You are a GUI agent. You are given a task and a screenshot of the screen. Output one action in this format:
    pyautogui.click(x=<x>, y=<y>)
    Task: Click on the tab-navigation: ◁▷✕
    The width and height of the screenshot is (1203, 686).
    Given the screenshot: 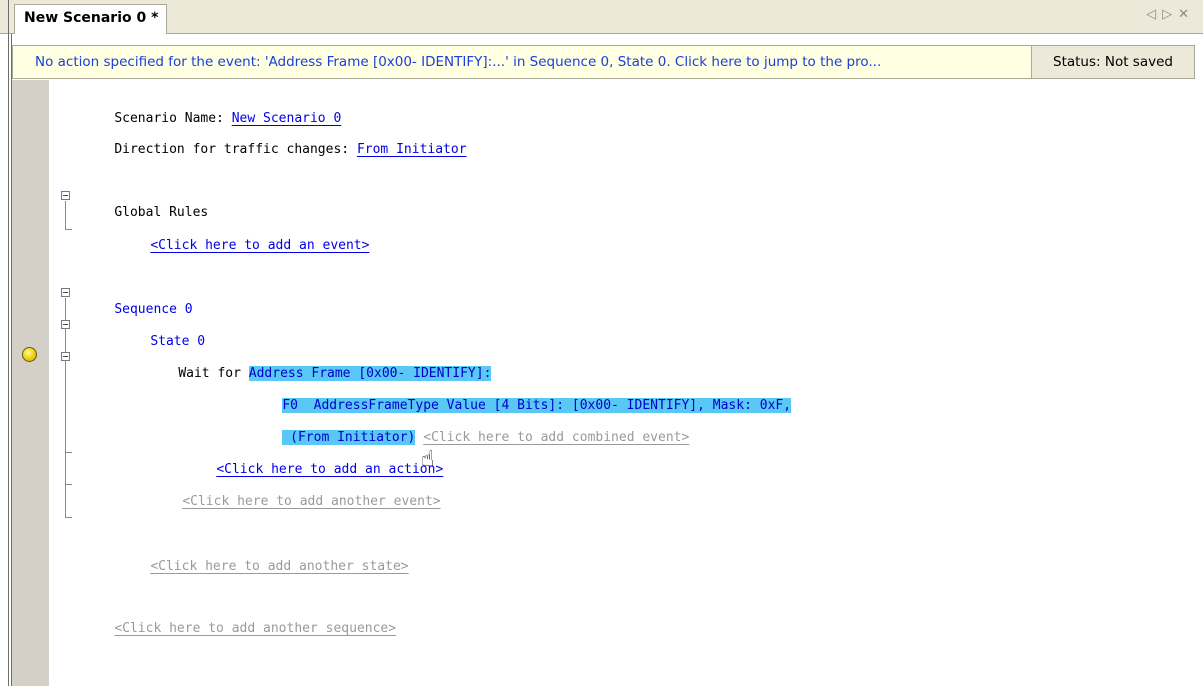 What is the action you would take?
    pyautogui.click(x=1170, y=14)
    